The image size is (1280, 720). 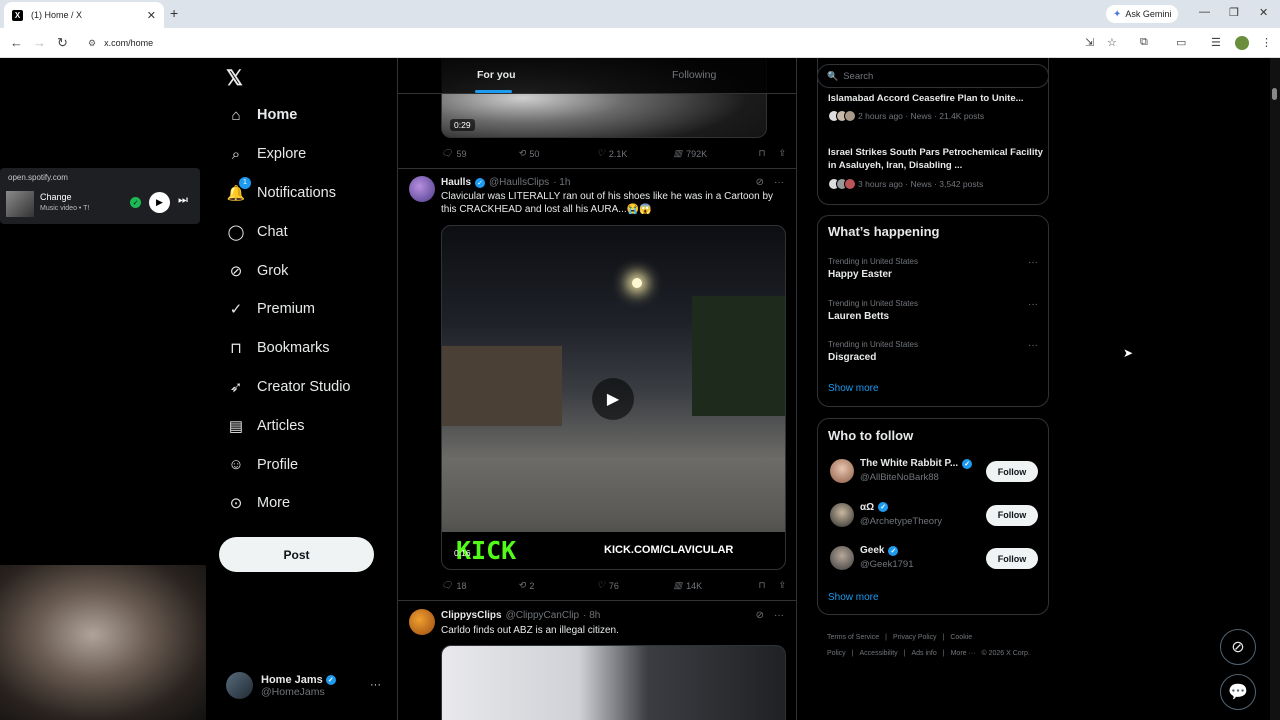 I want to click on like-button: ♡ 76, so click(x=635, y=585).